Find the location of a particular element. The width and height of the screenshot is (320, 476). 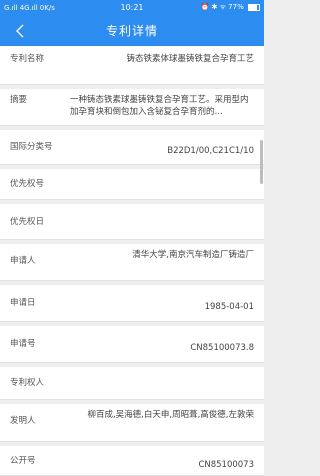

status-icons: ⏰ ✱ ᯤ 77% is located at coordinates (217, 7).